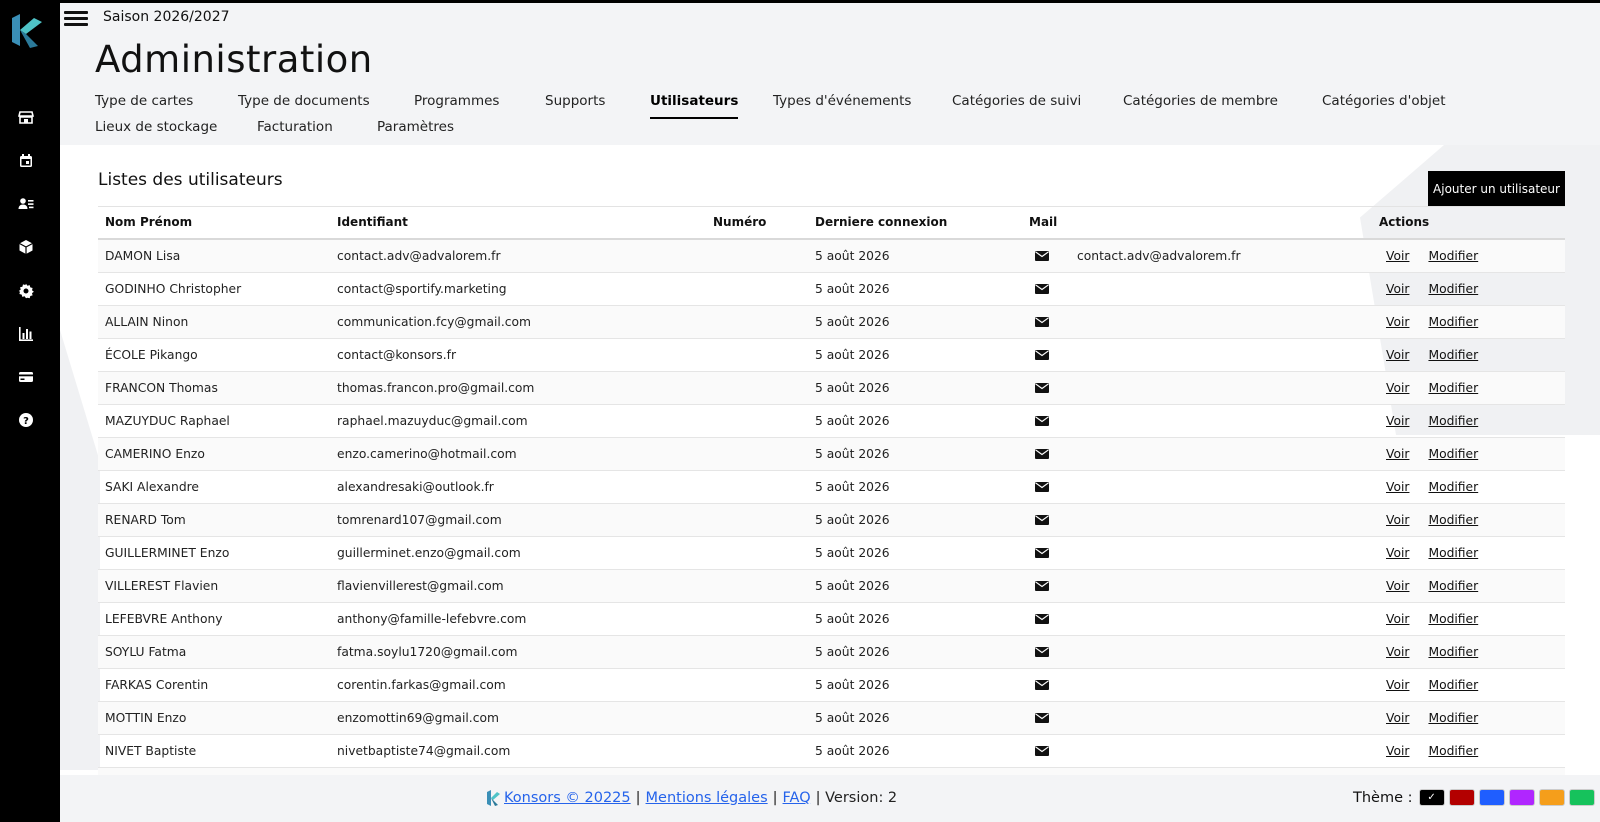 The image size is (1600, 822). Describe the element at coordinates (842, 101) in the screenshot. I see `tab-types-evenements: Types d'événements` at that location.